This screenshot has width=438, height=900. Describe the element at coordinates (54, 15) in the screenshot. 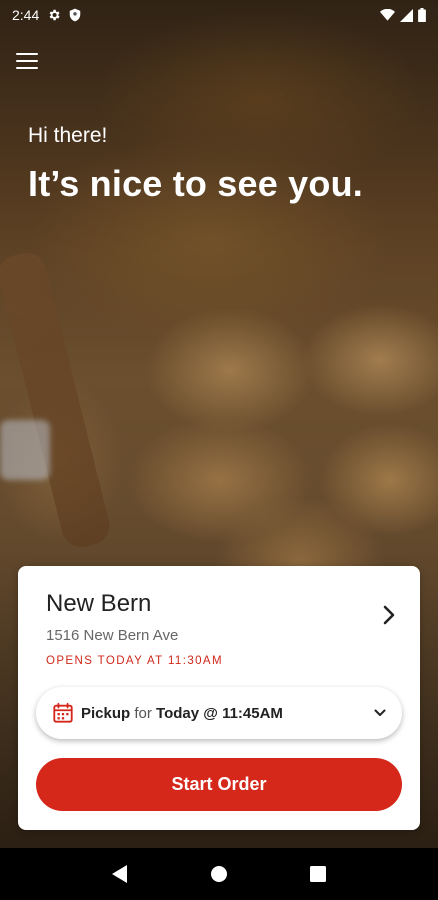

I see `gear-icon` at that location.